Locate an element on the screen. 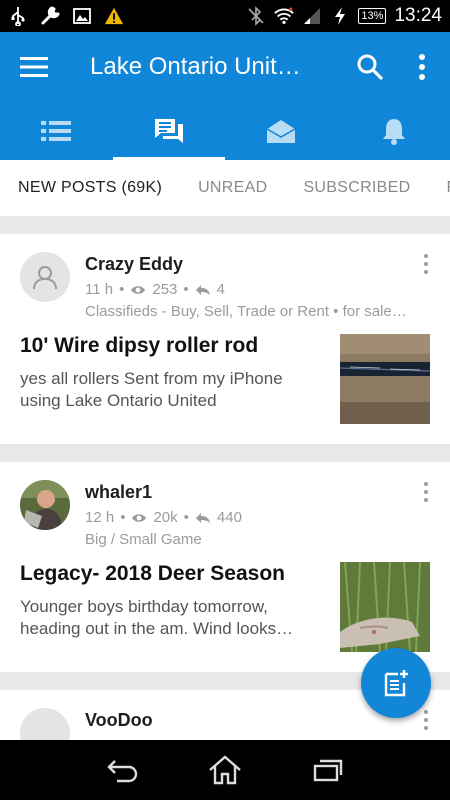  usb-icon is located at coordinates (18, 16).